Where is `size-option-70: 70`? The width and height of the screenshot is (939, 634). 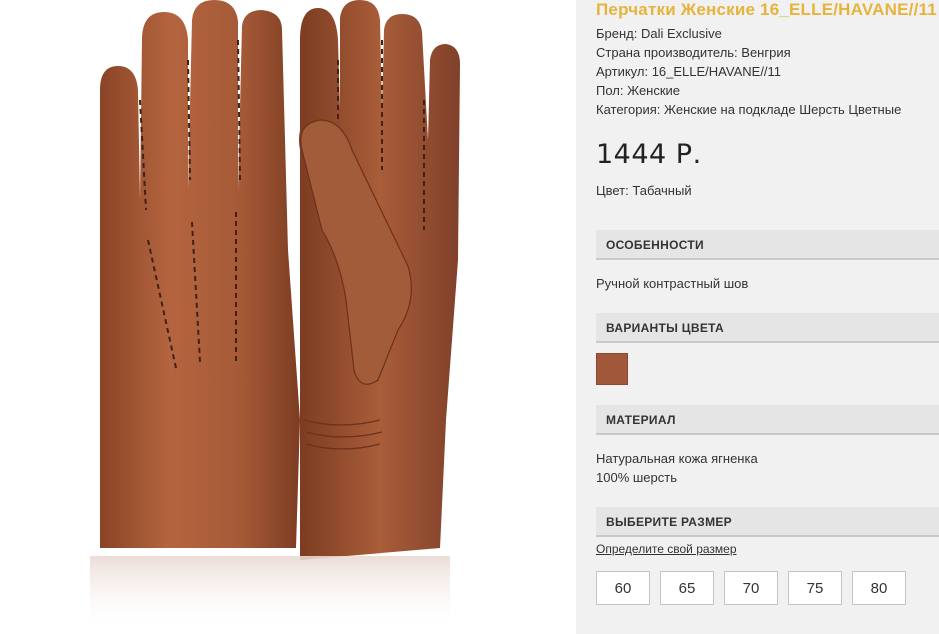
size-option-70: 70 is located at coordinates (751, 588).